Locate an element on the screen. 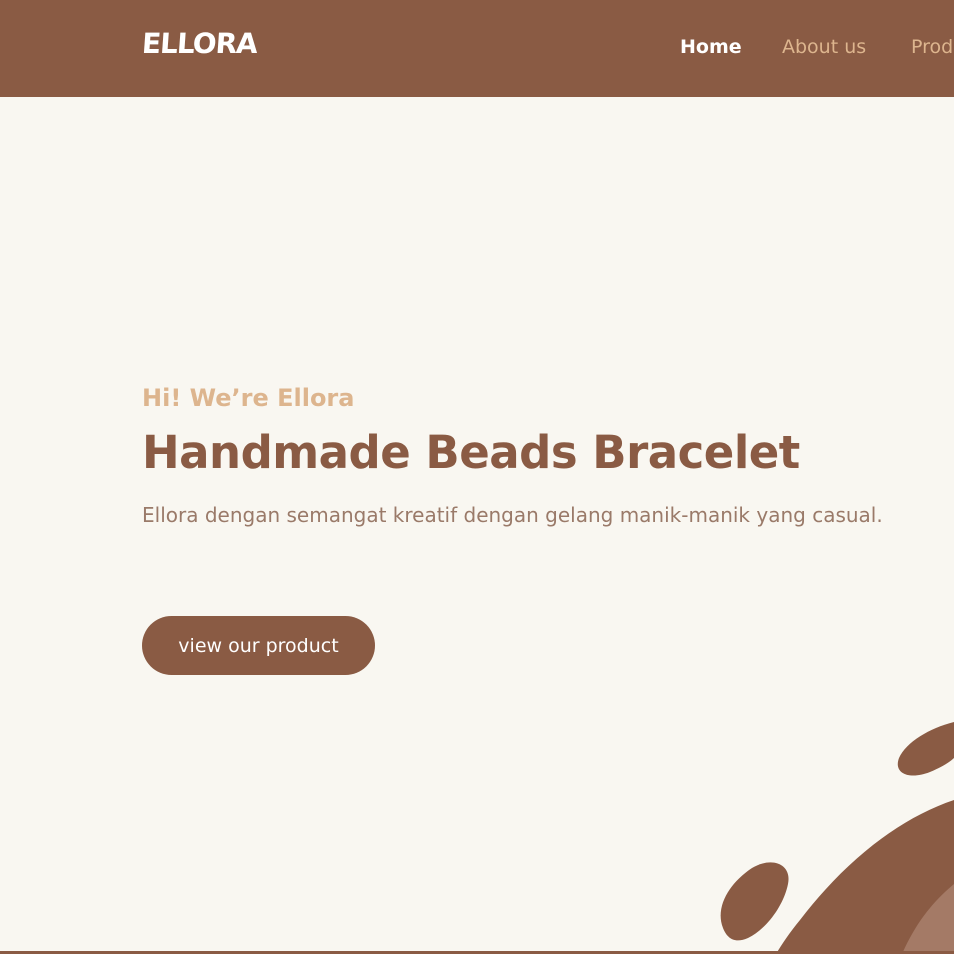 Image resolution: width=954 pixels, height=954 pixels. hero-title: Handmade Beads Bracelet is located at coordinates (471, 452).